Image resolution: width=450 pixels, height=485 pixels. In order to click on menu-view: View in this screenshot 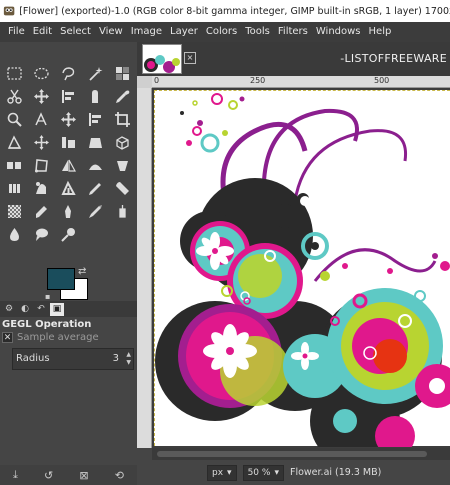, I will do `click(111, 32)`.